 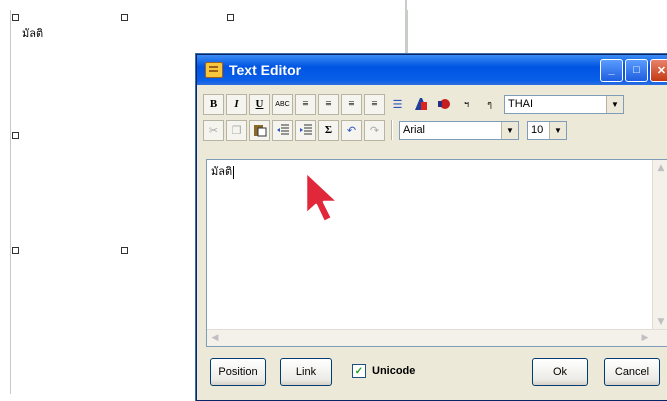 What do you see at coordinates (632, 372) in the screenshot?
I see `cancel-button: Cancel` at bounding box center [632, 372].